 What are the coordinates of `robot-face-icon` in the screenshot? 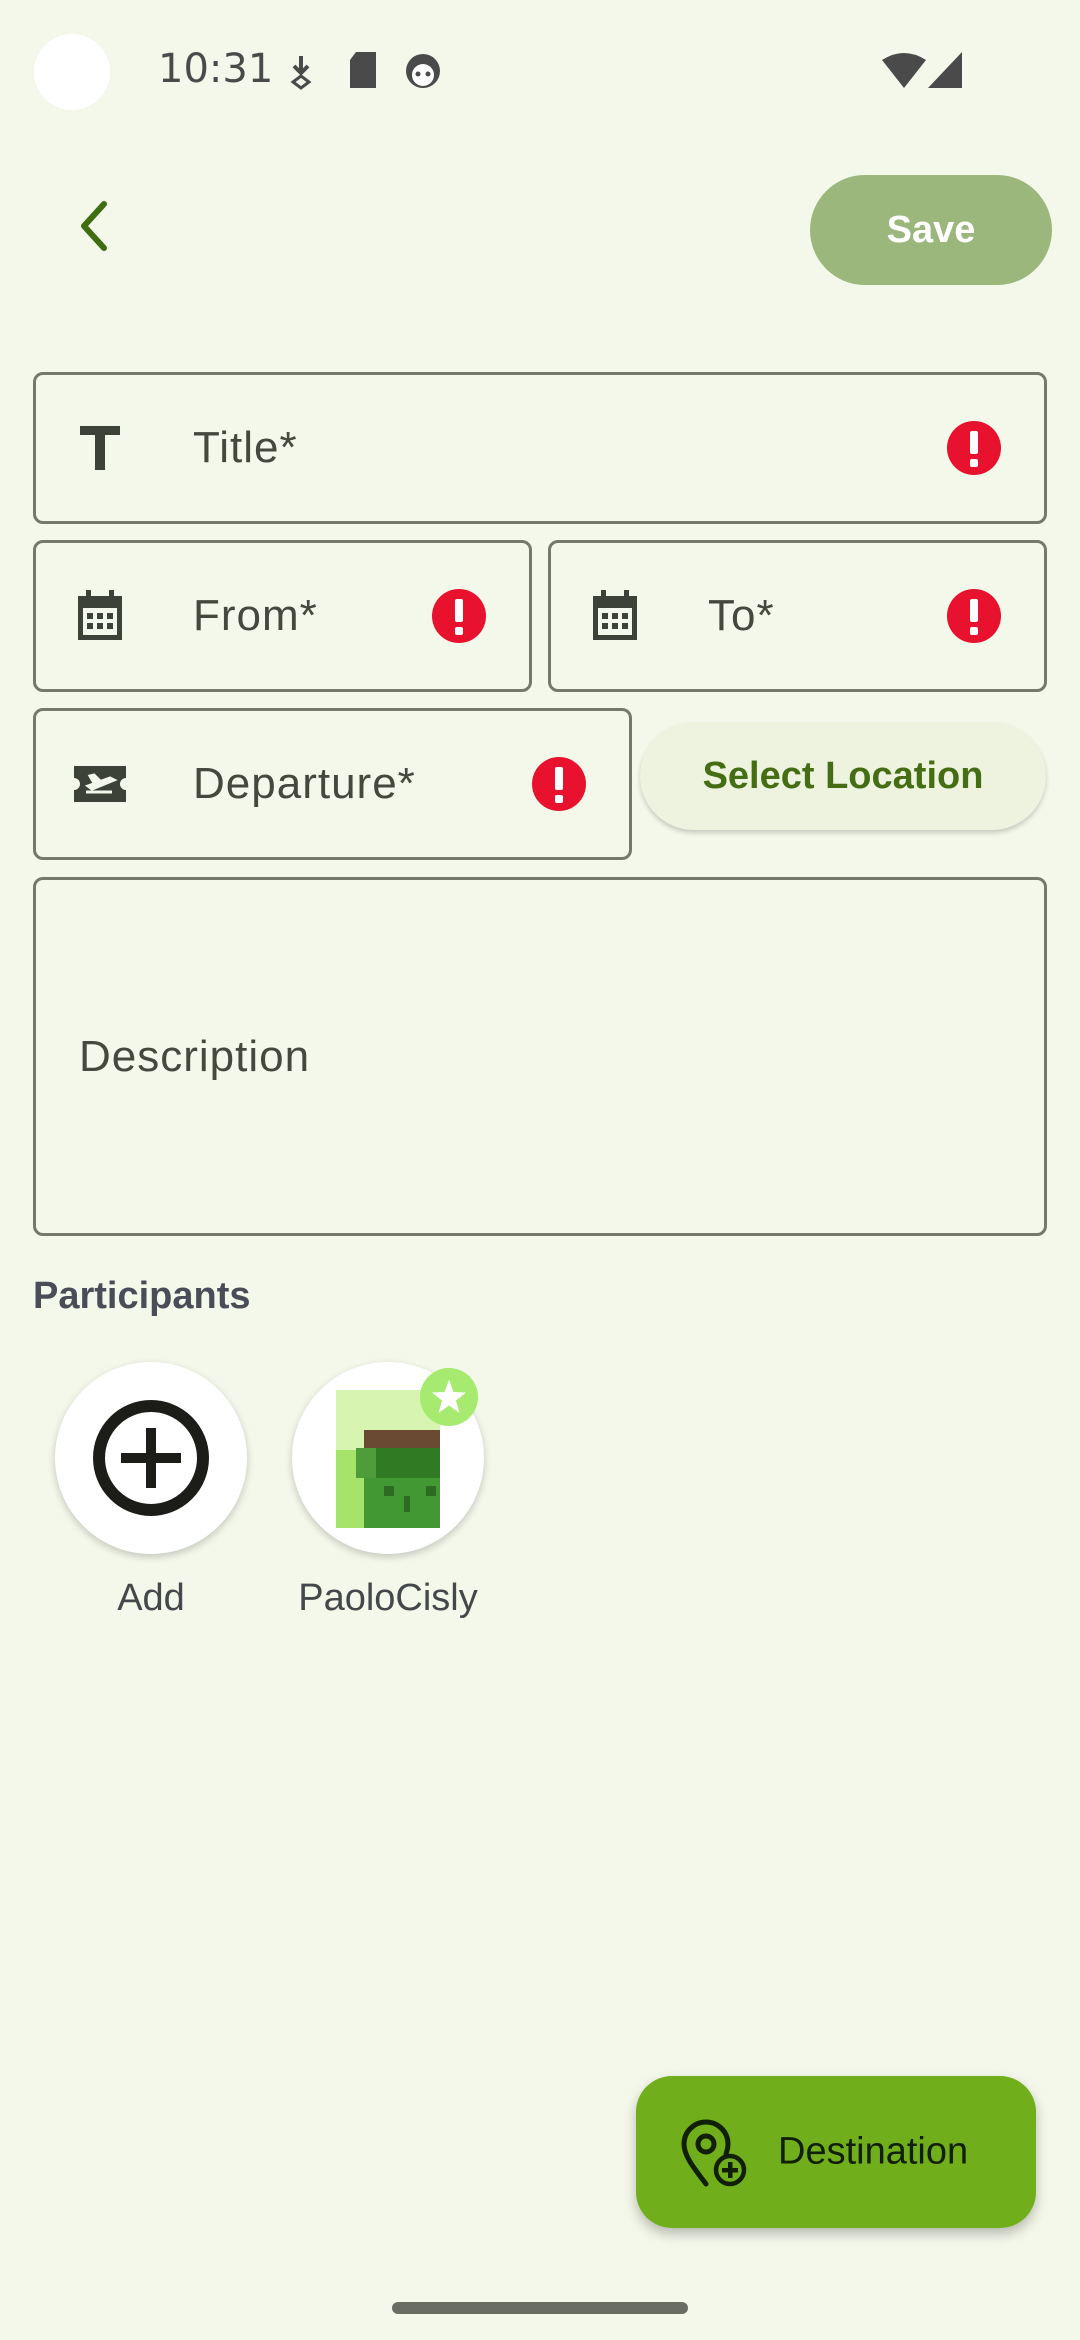 It's located at (423, 71).